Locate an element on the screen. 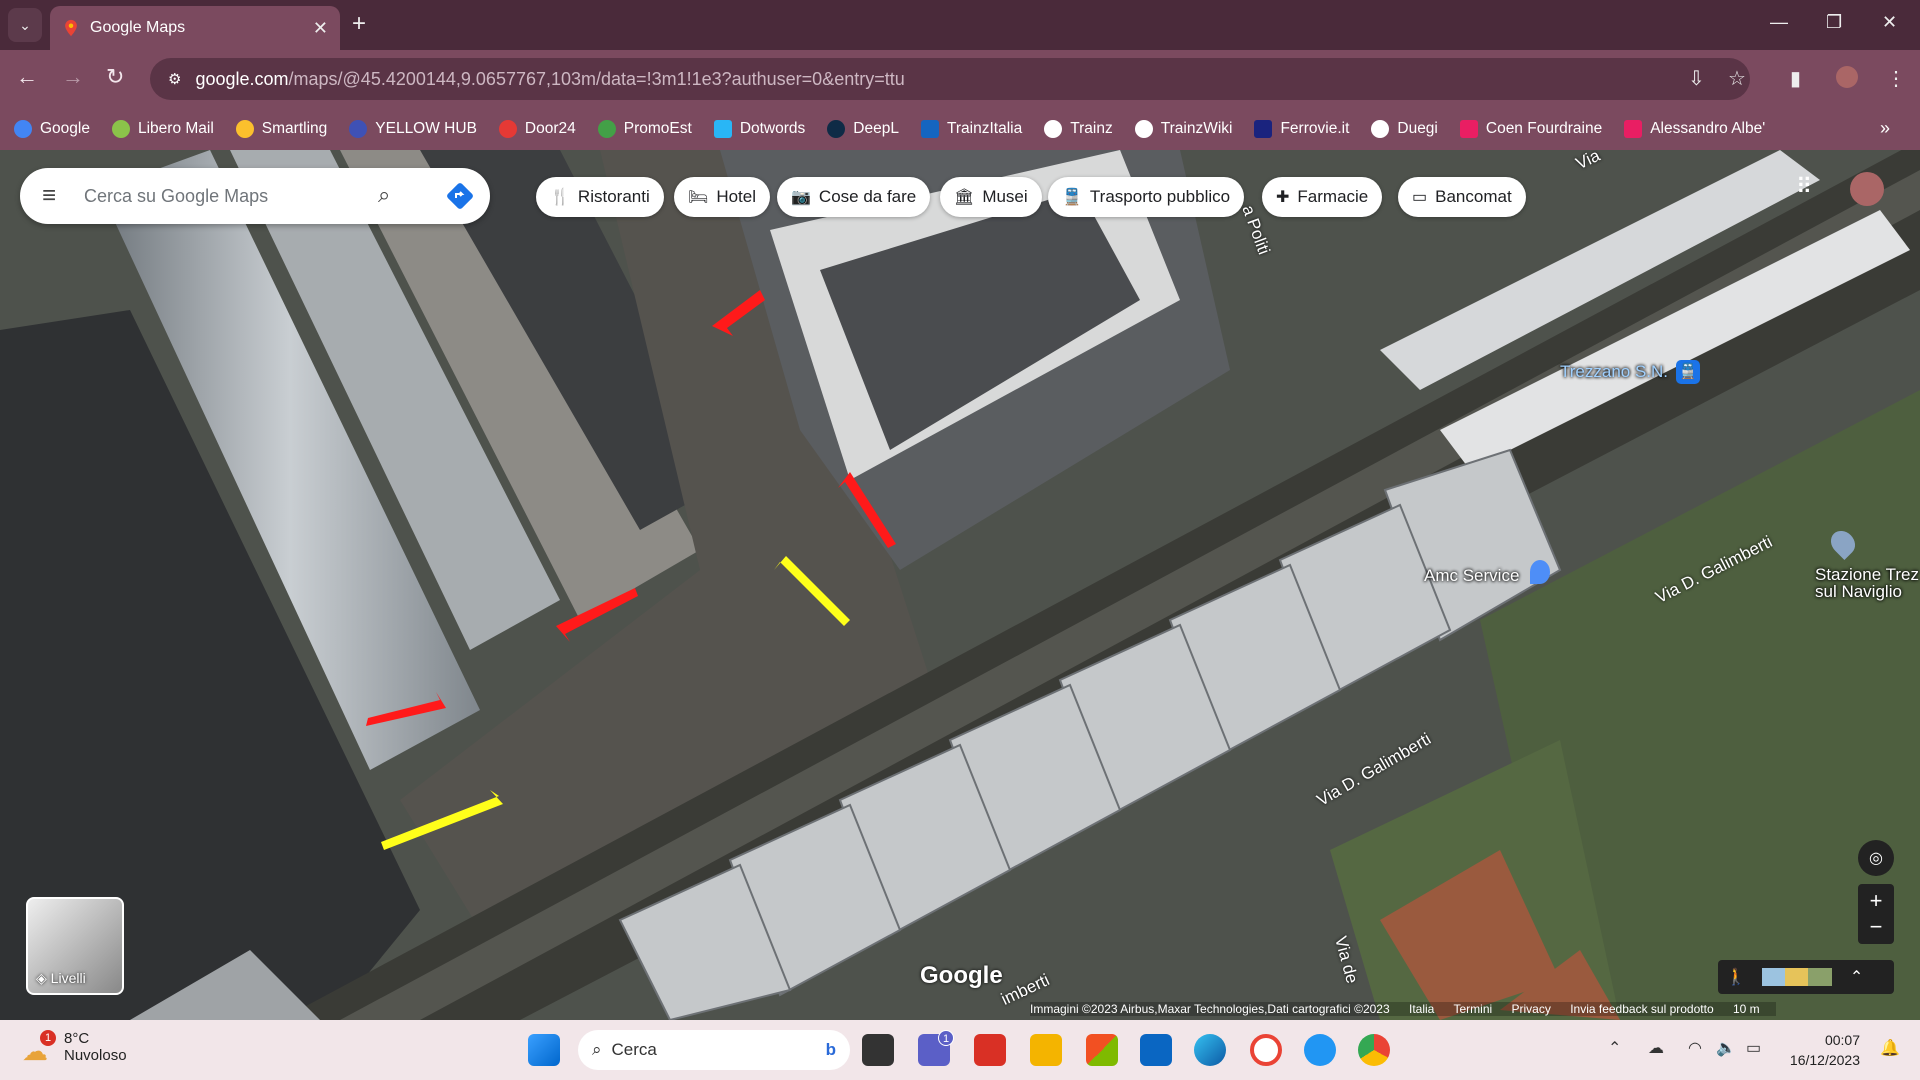 The width and height of the screenshot is (1920, 1080). myhp-icon is located at coordinates (1156, 1050).